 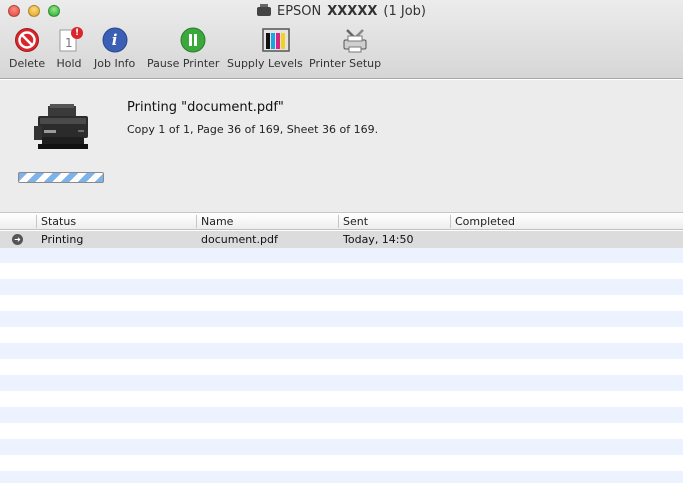 I want to click on job-info-label: Job Info, so click(x=115, y=63).